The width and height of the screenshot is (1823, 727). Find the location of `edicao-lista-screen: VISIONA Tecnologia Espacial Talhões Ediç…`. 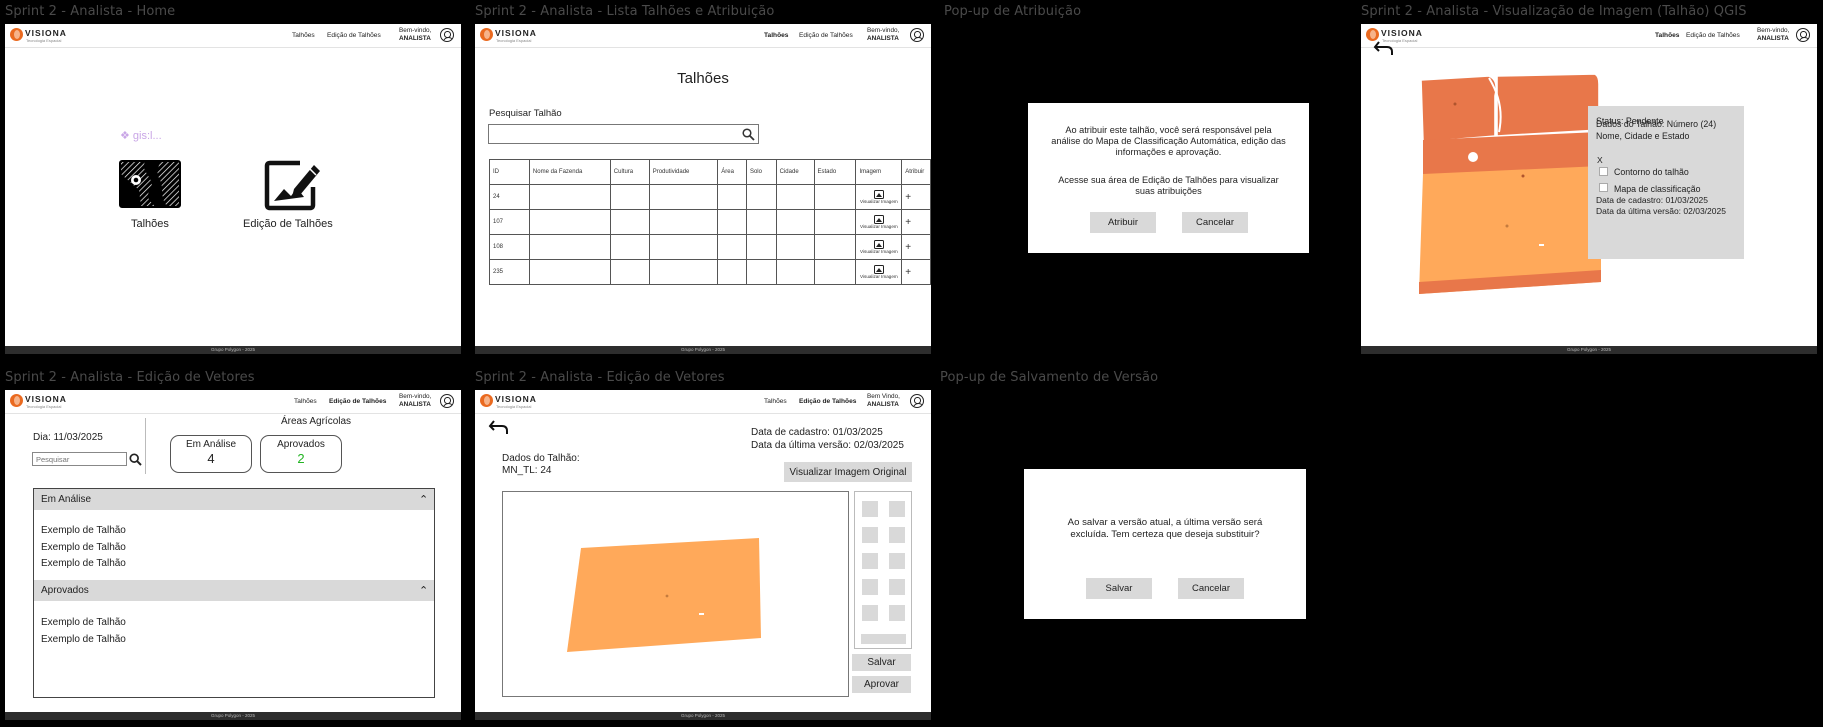

edicao-lista-screen: VISIONA Tecnologia Espacial Talhões Ediç… is located at coordinates (233, 555).